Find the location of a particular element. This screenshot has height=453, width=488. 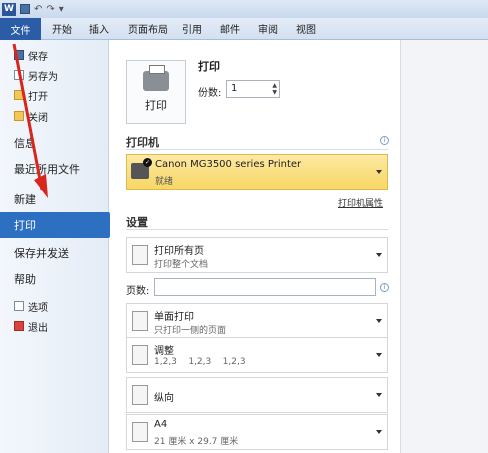

settings-section-title: 设置 is located at coordinates (137, 222).